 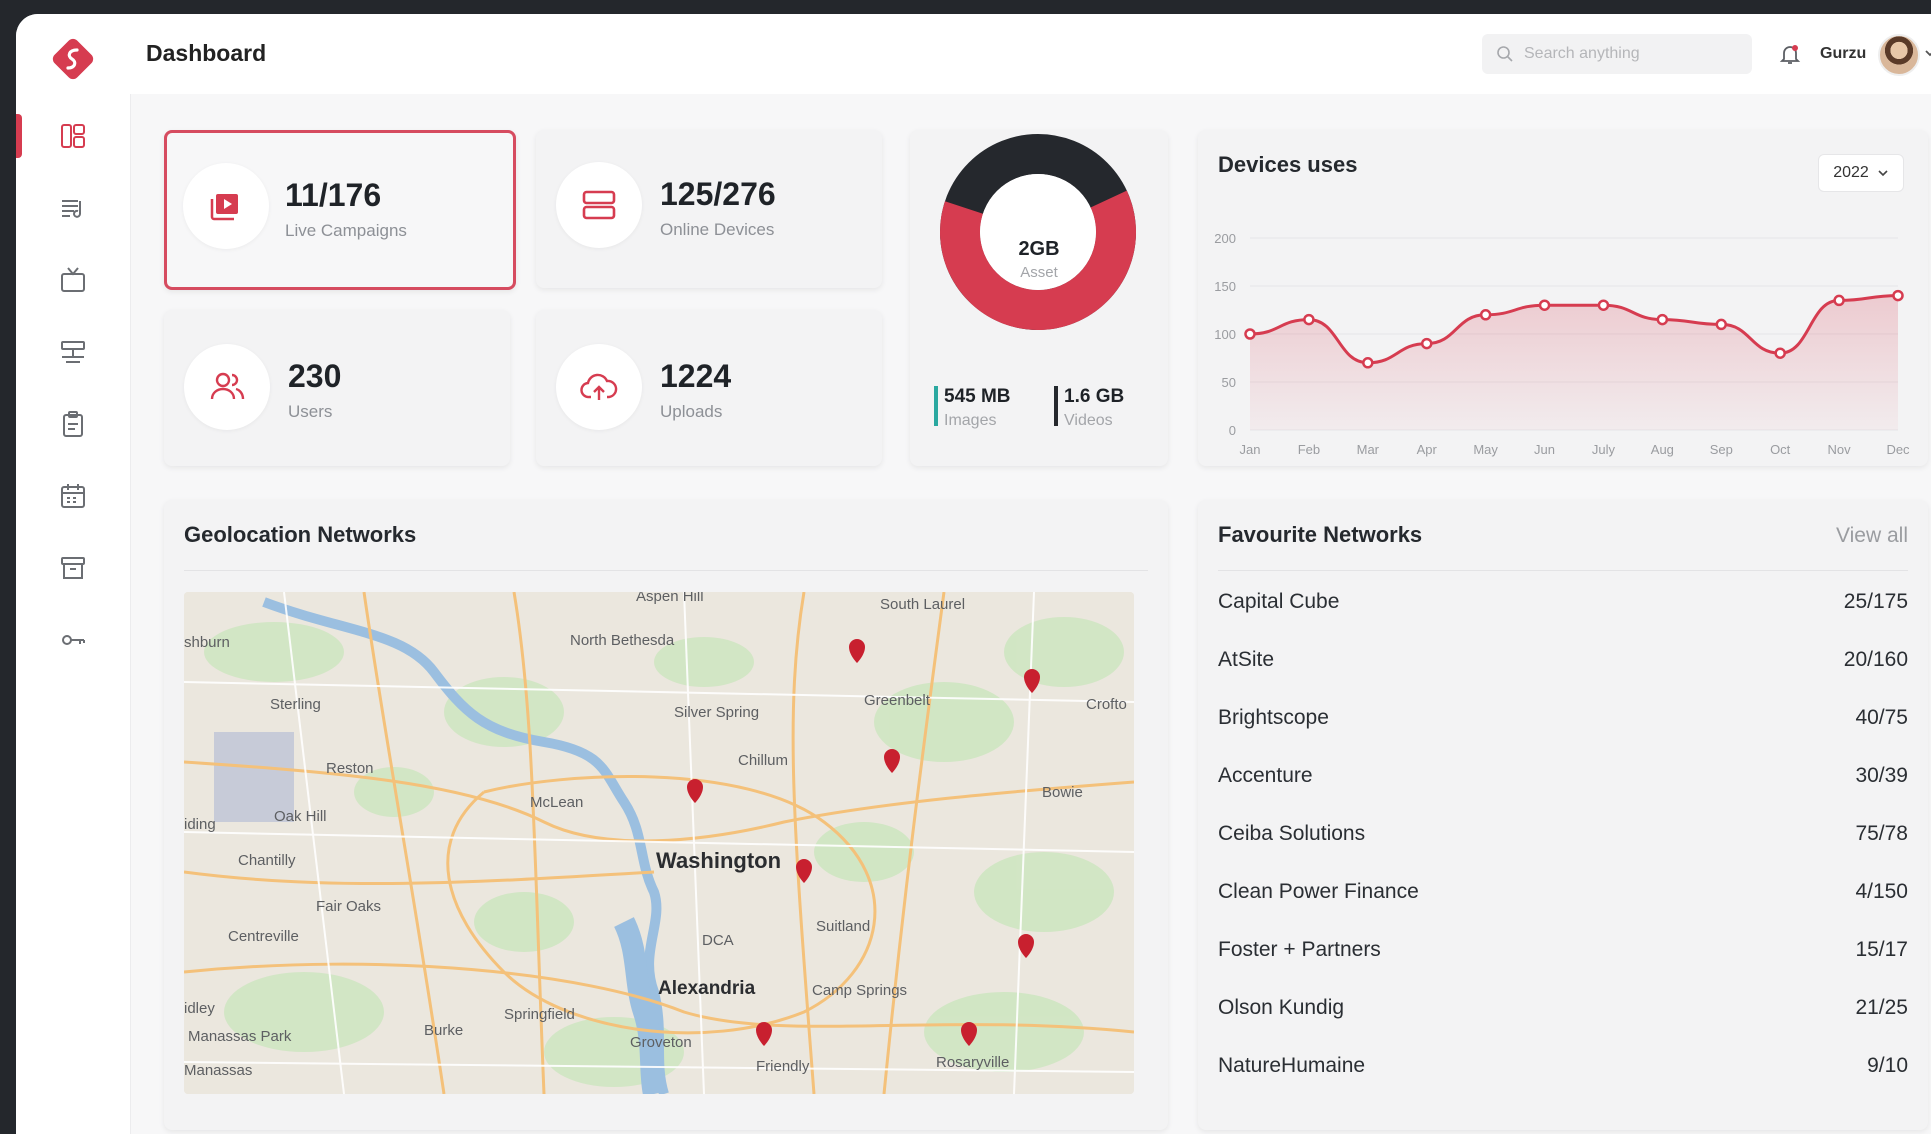 What do you see at coordinates (1881, 1007) in the screenshot?
I see `network-value: 21/25` at bounding box center [1881, 1007].